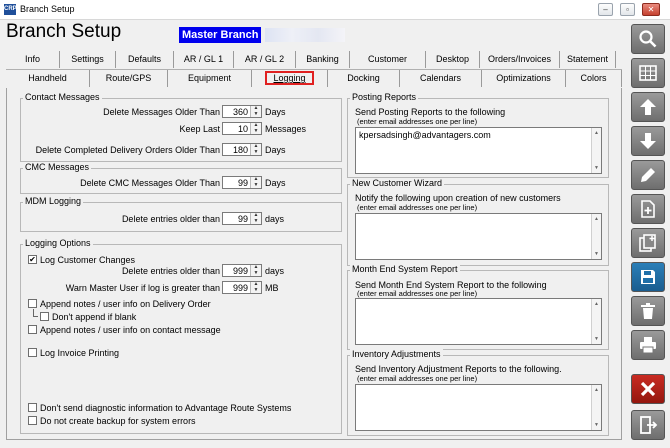 The width and height of the screenshot is (670, 448). Describe the element at coordinates (478, 321) in the screenshot. I see `month-end-emails: ▲ ▼` at that location.